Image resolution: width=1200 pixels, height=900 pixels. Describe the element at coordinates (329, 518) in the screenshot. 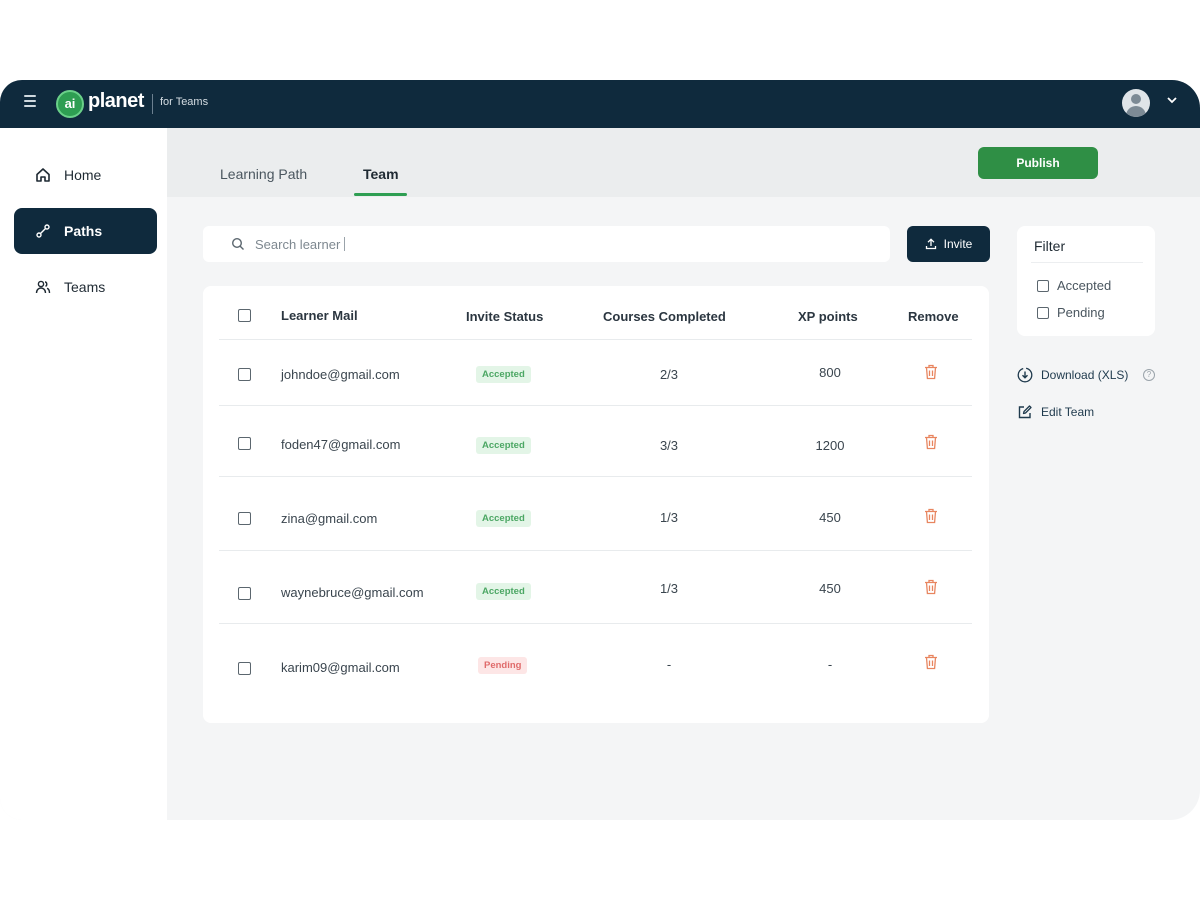

I see `learner-mail: zina@gmail.com` at that location.